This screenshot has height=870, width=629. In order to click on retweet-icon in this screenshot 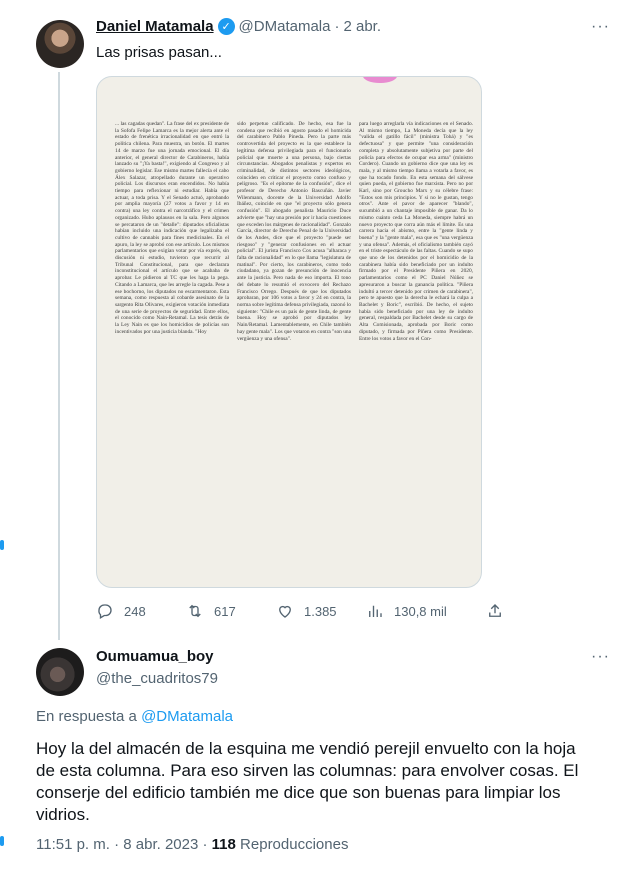, I will do `click(195, 611)`.